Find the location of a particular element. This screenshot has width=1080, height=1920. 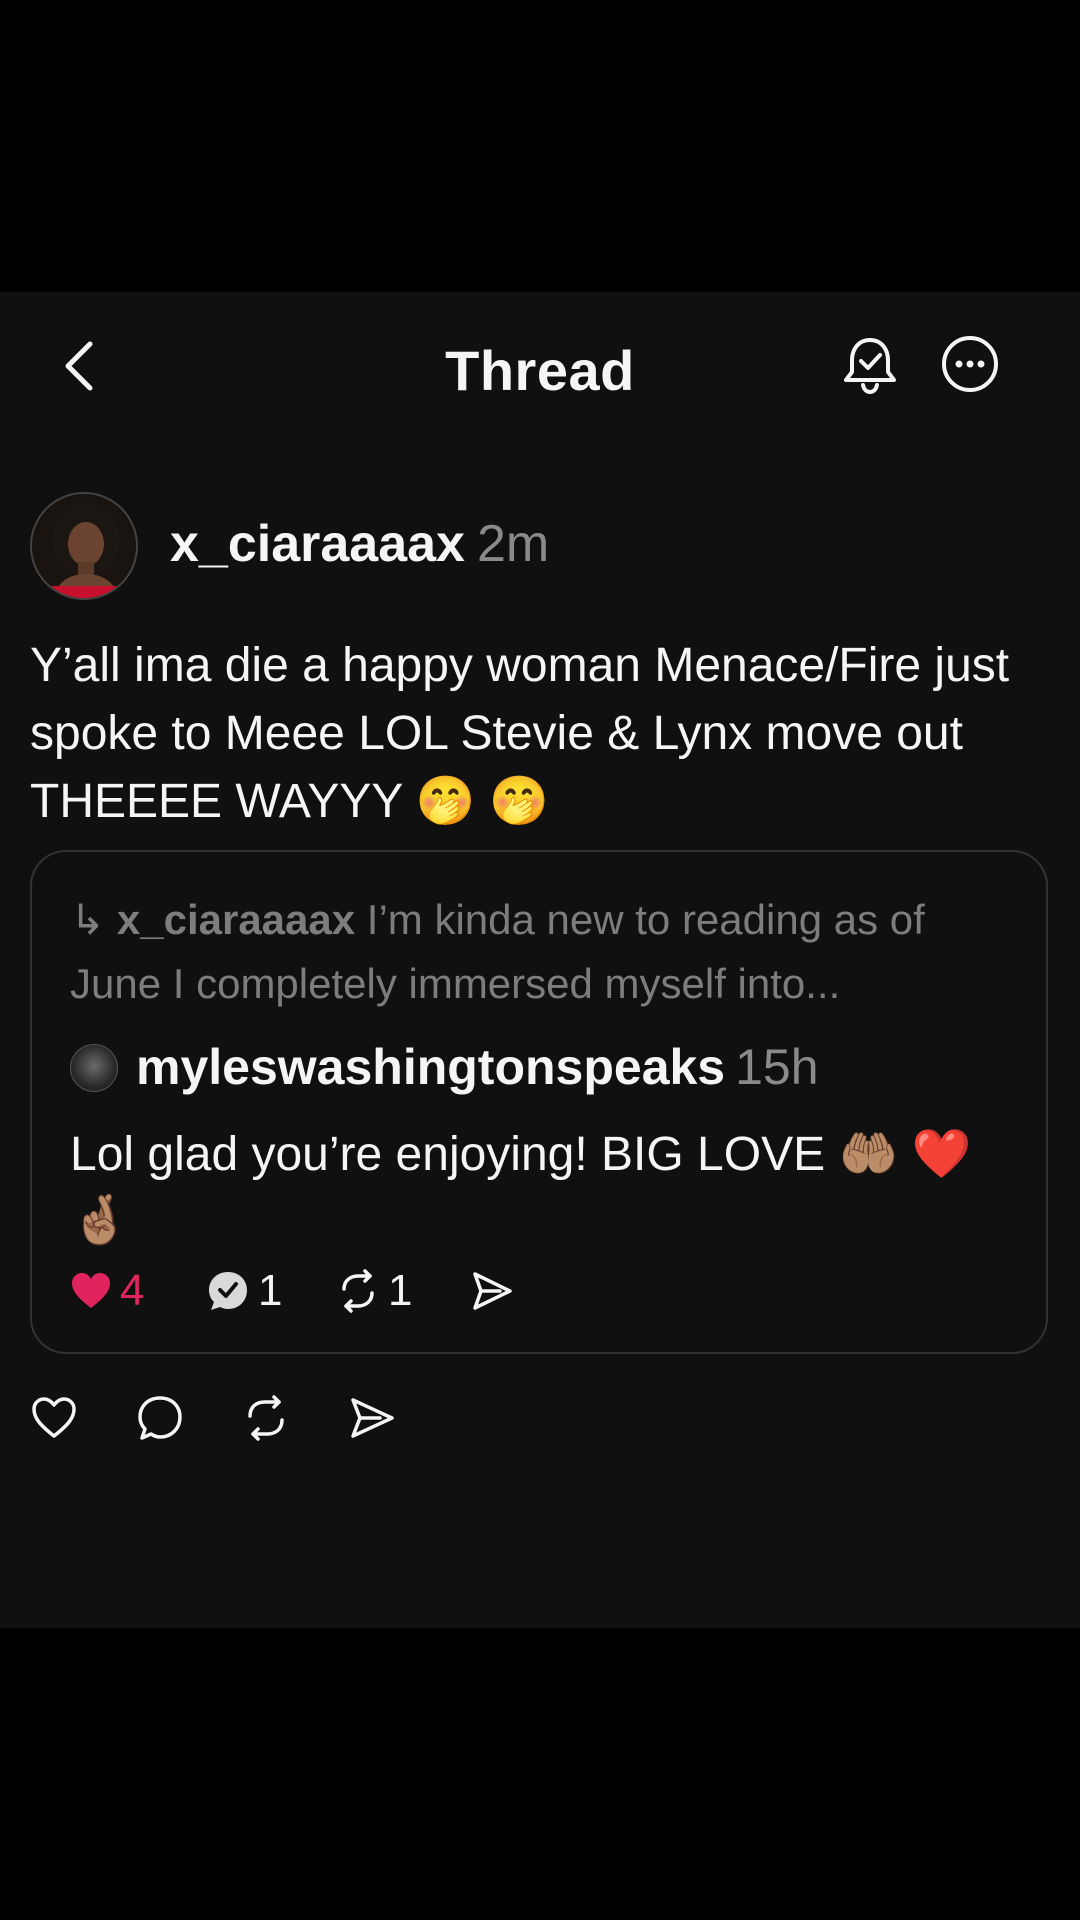

avatar is located at coordinates (84, 546).